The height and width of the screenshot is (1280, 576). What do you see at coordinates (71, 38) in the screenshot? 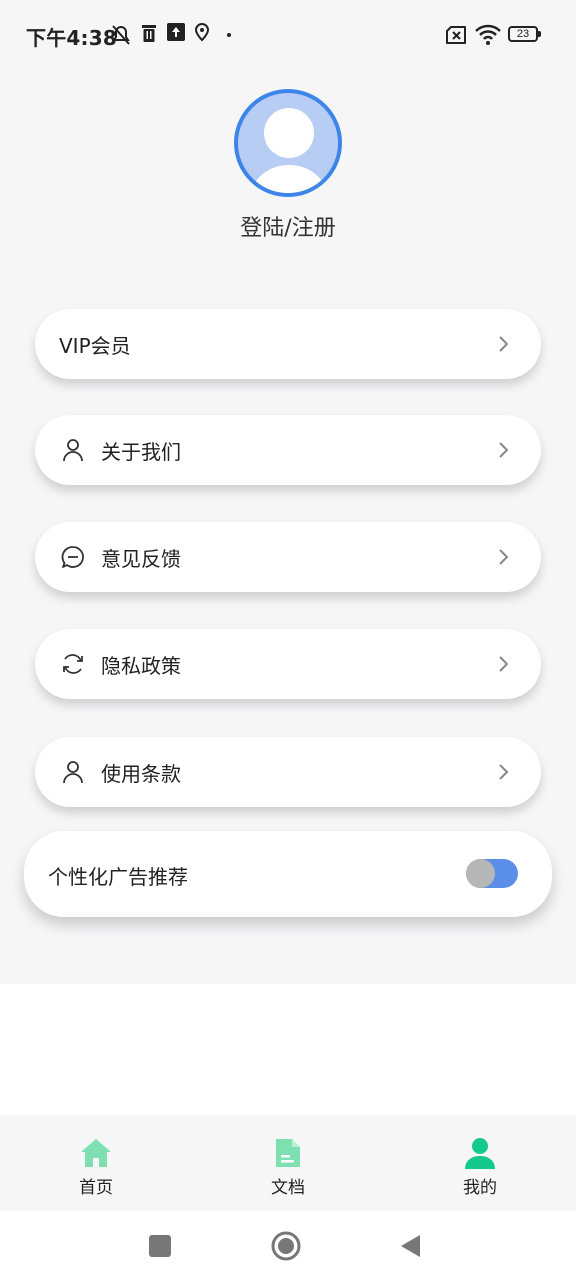
I see `status-time: 下午4:38` at bounding box center [71, 38].